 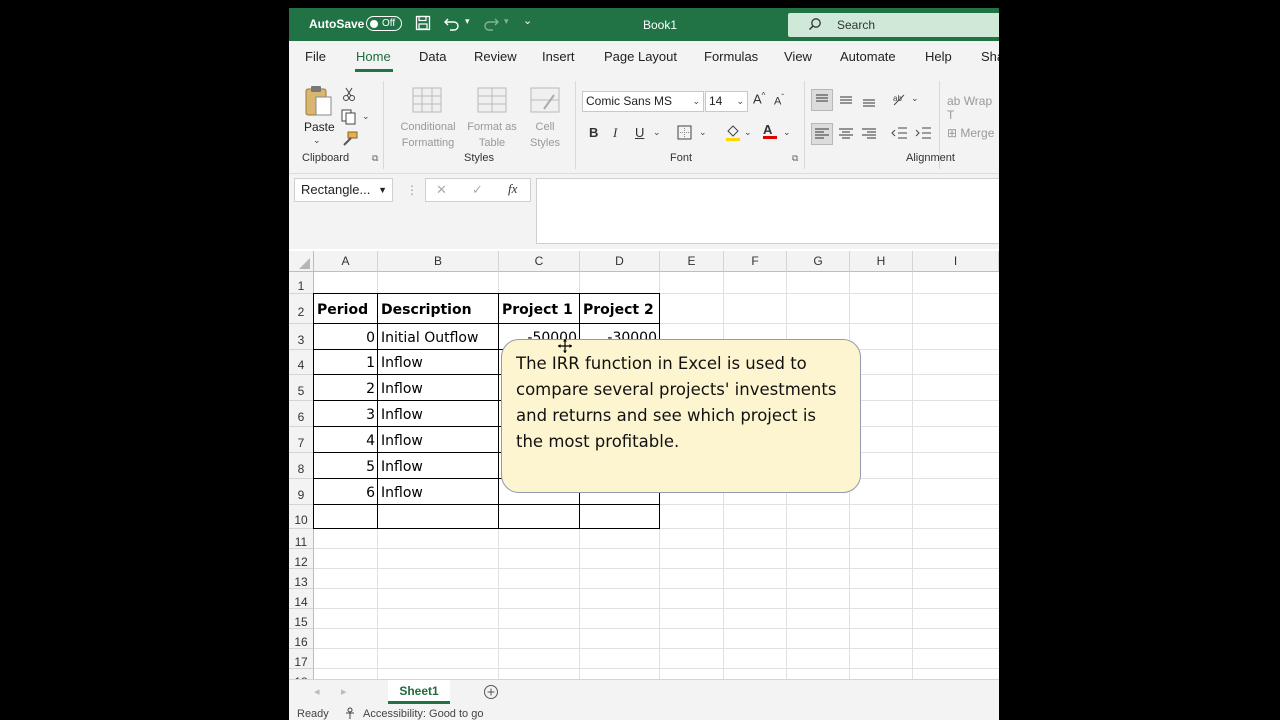 I want to click on column-header-a: A, so click(x=346, y=261).